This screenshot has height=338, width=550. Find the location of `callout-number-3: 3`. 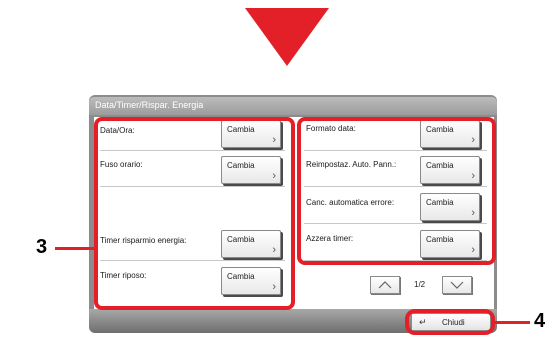

callout-number-3: 3 is located at coordinates (42, 247).